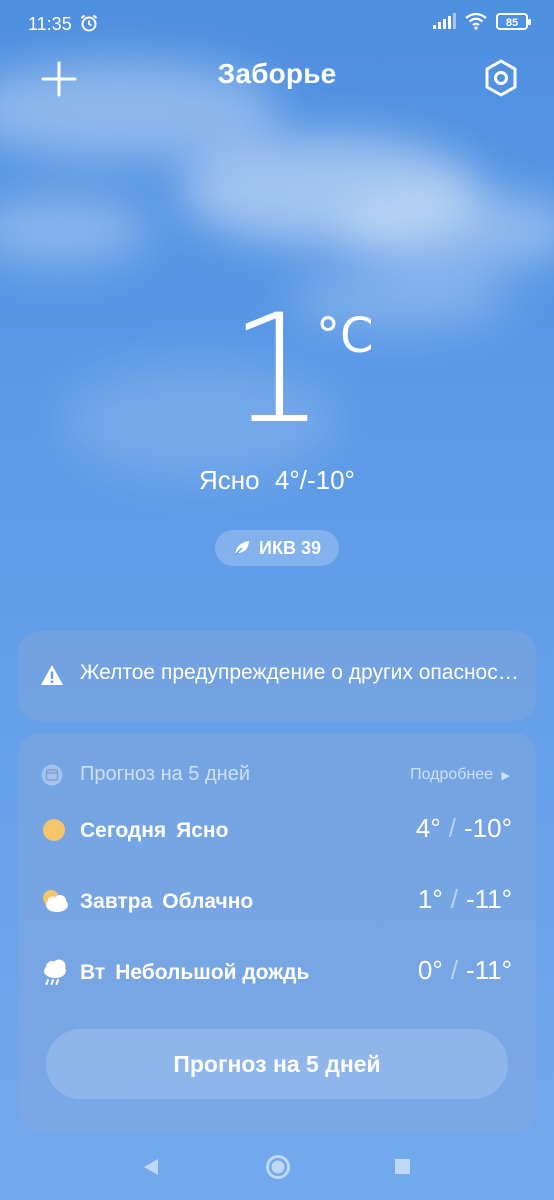 This screenshot has width=554, height=1200. Describe the element at coordinates (430, 899) in the screenshot. I see `forecast-day-high: 1°` at that location.